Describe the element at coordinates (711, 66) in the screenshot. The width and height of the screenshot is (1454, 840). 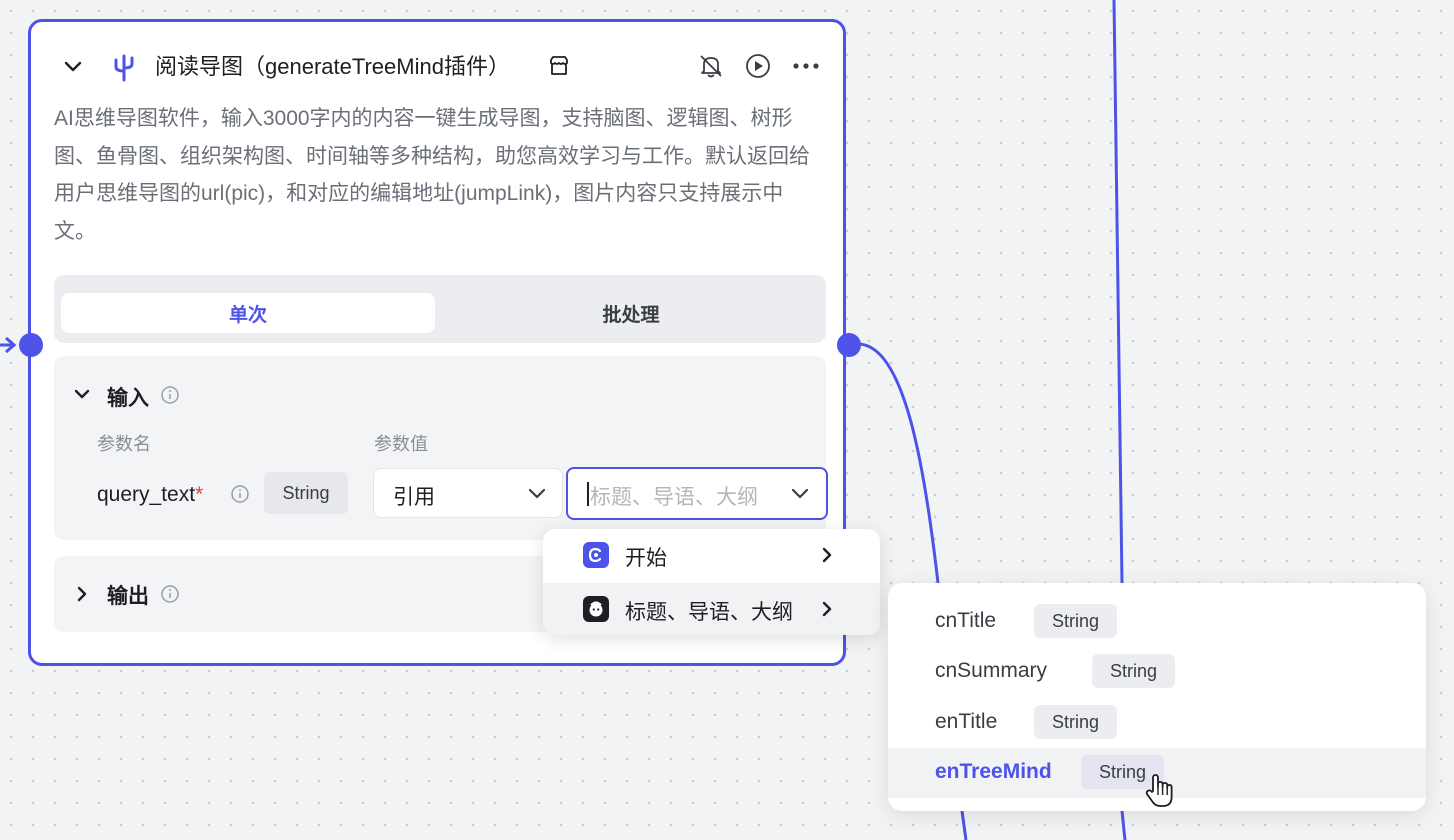
I see `bell-off-icon` at that location.